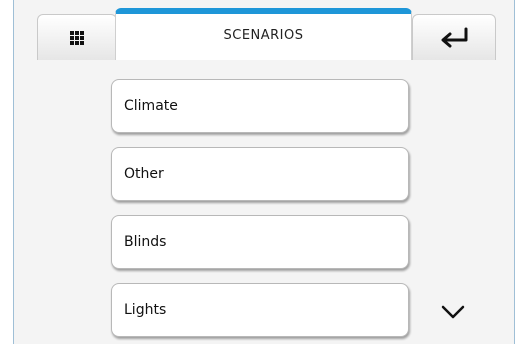  What do you see at coordinates (151, 106) in the screenshot?
I see `list-item-label: Climate` at bounding box center [151, 106].